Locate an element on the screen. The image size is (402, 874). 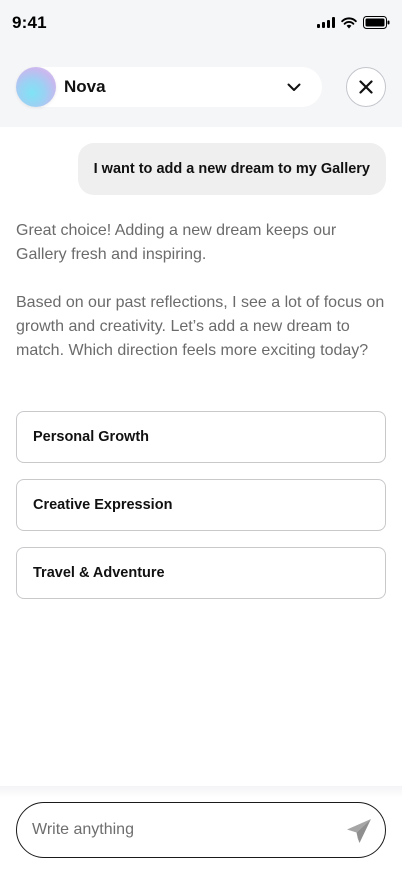
cellular-signal-icon is located at coordinates (326, 22).